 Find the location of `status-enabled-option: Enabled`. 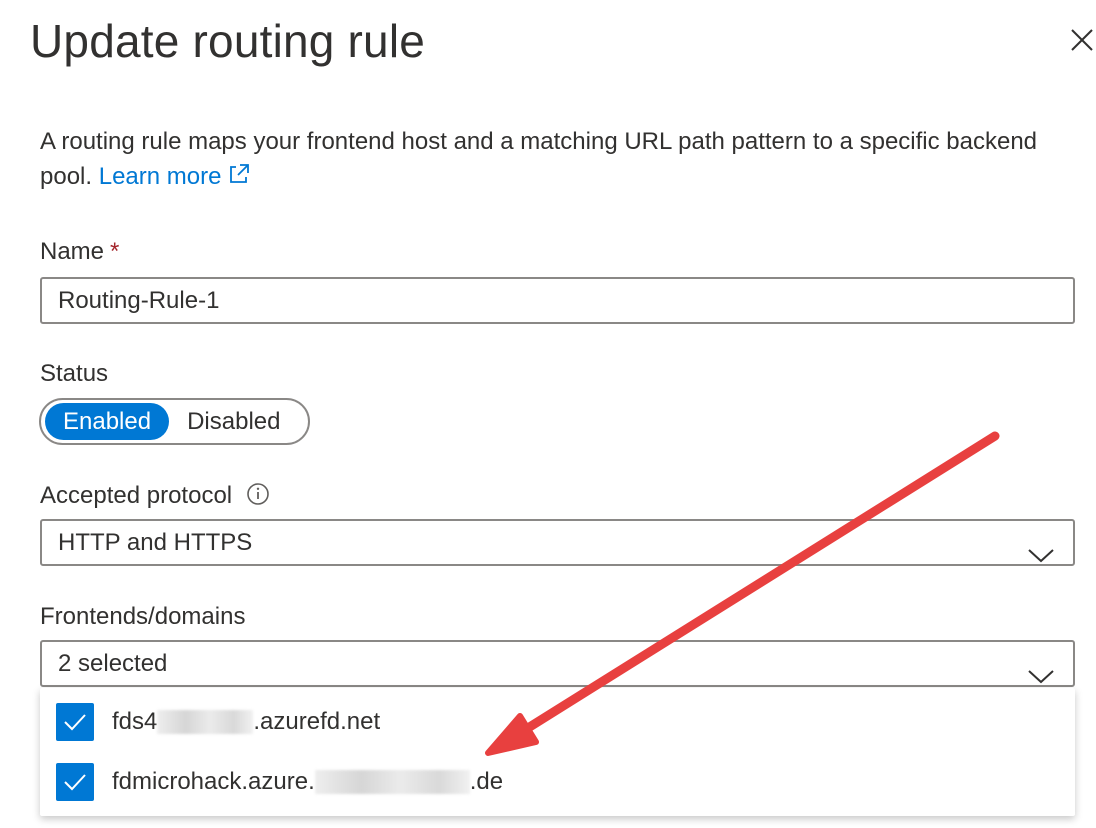

status-enabled-option: Enabled is located at coordinates (107, 421).